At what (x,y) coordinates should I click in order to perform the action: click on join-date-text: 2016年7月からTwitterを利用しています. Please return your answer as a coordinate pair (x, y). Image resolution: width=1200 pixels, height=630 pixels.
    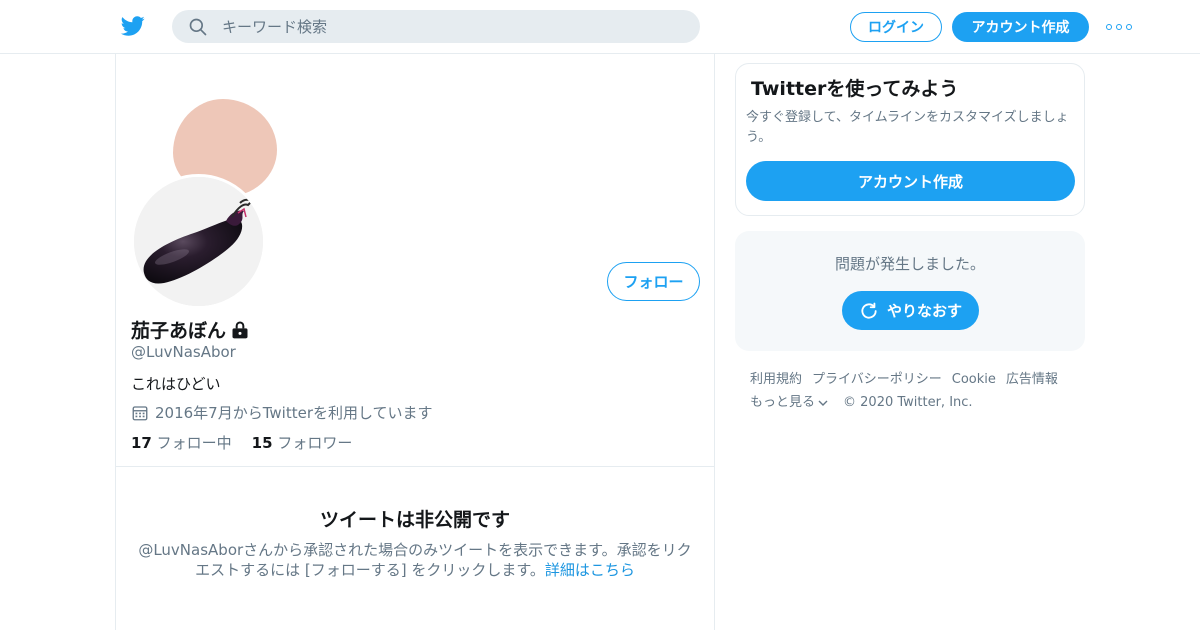
    Looking at the image, I should click on (294, 413).